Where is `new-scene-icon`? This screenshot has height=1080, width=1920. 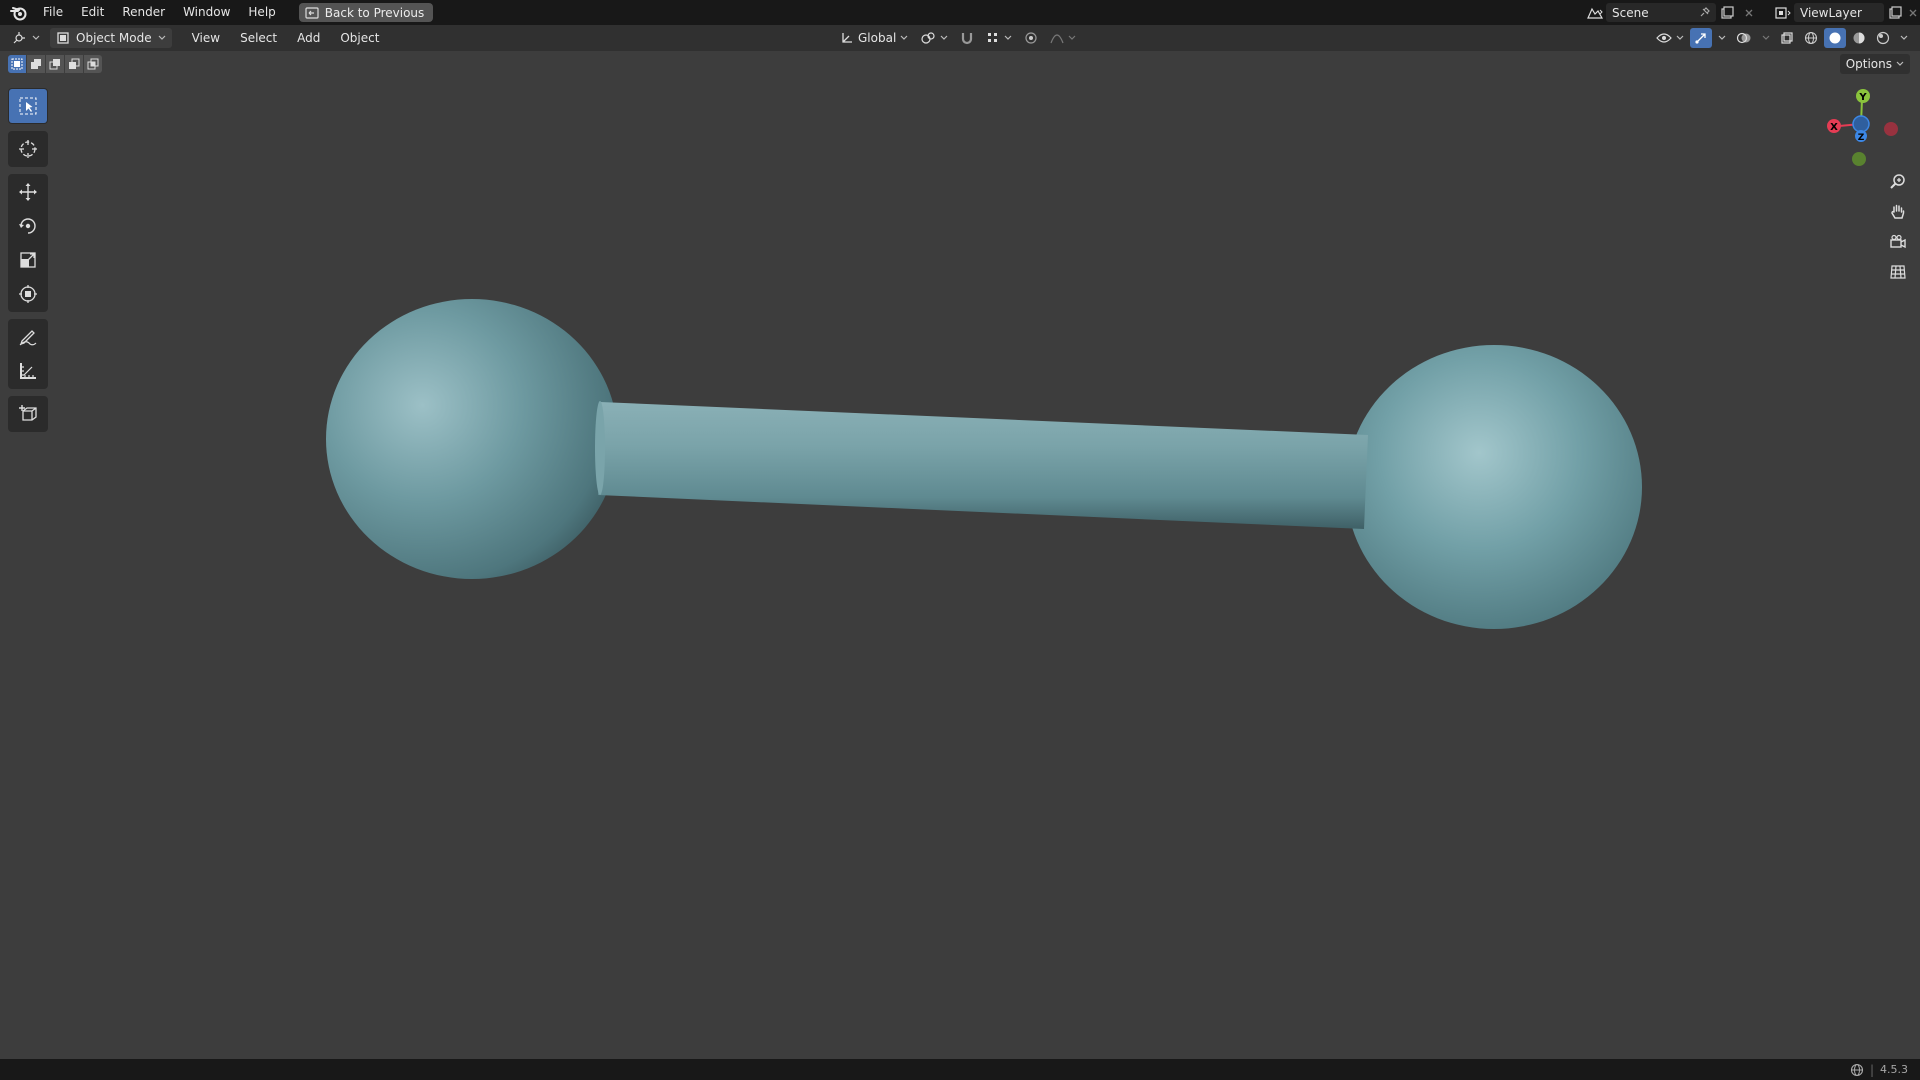
new-scene-icon is located at coordinates (1727, 12).